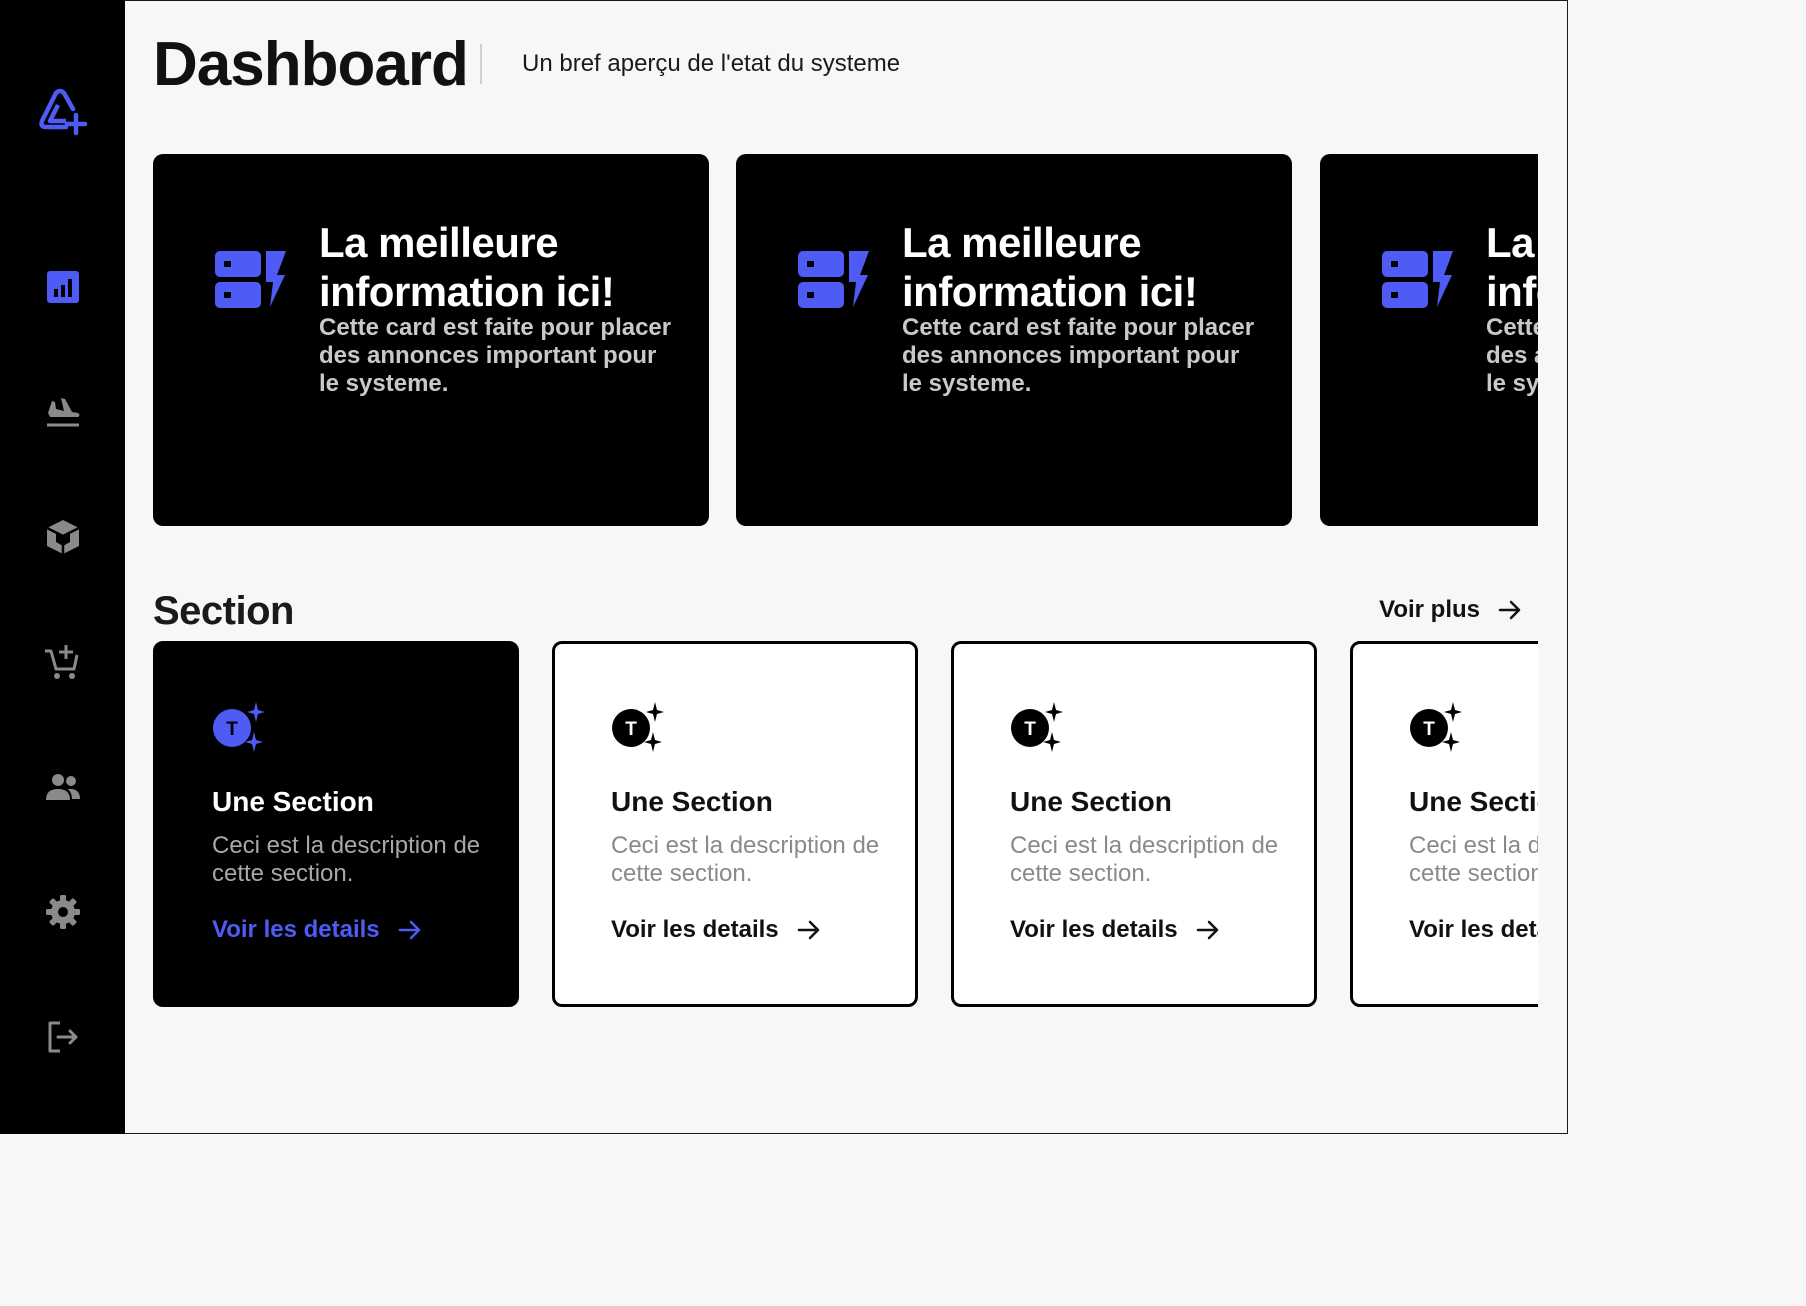 The image size is (1806, 1306). I want to click on sidebar-item-settings, so click(62, 912).